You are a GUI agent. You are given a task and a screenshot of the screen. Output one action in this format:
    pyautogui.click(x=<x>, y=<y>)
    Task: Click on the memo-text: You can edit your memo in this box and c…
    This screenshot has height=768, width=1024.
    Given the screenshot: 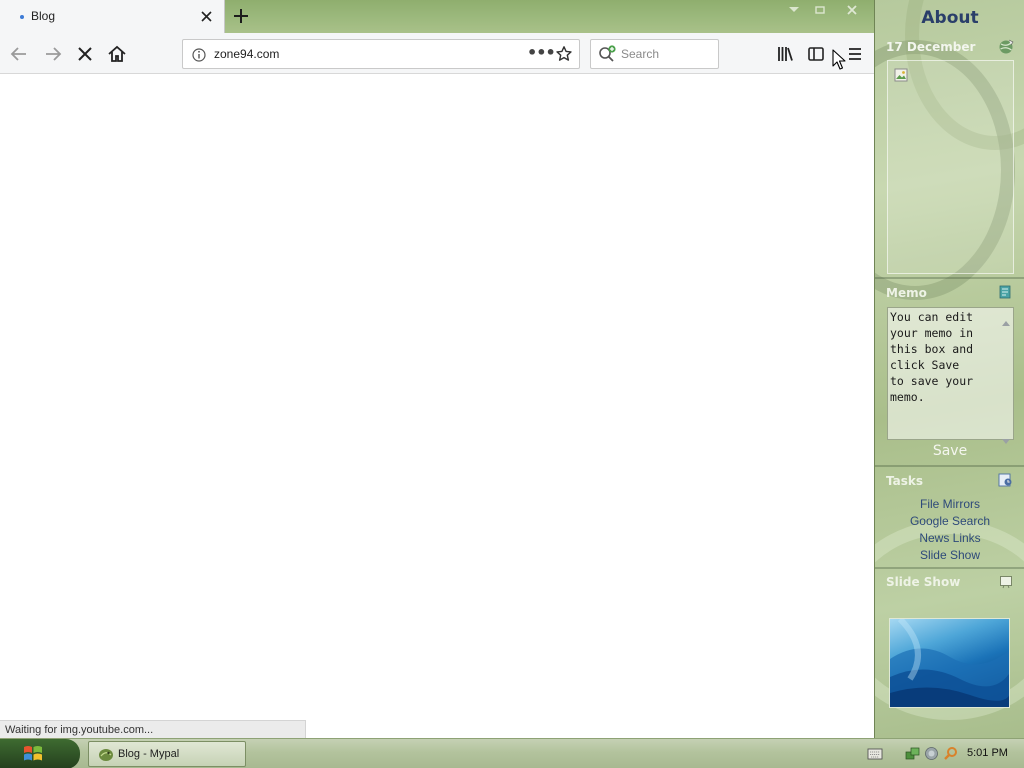 What is the action you would take?
    pyautogui.click(x=946, y=357)
    